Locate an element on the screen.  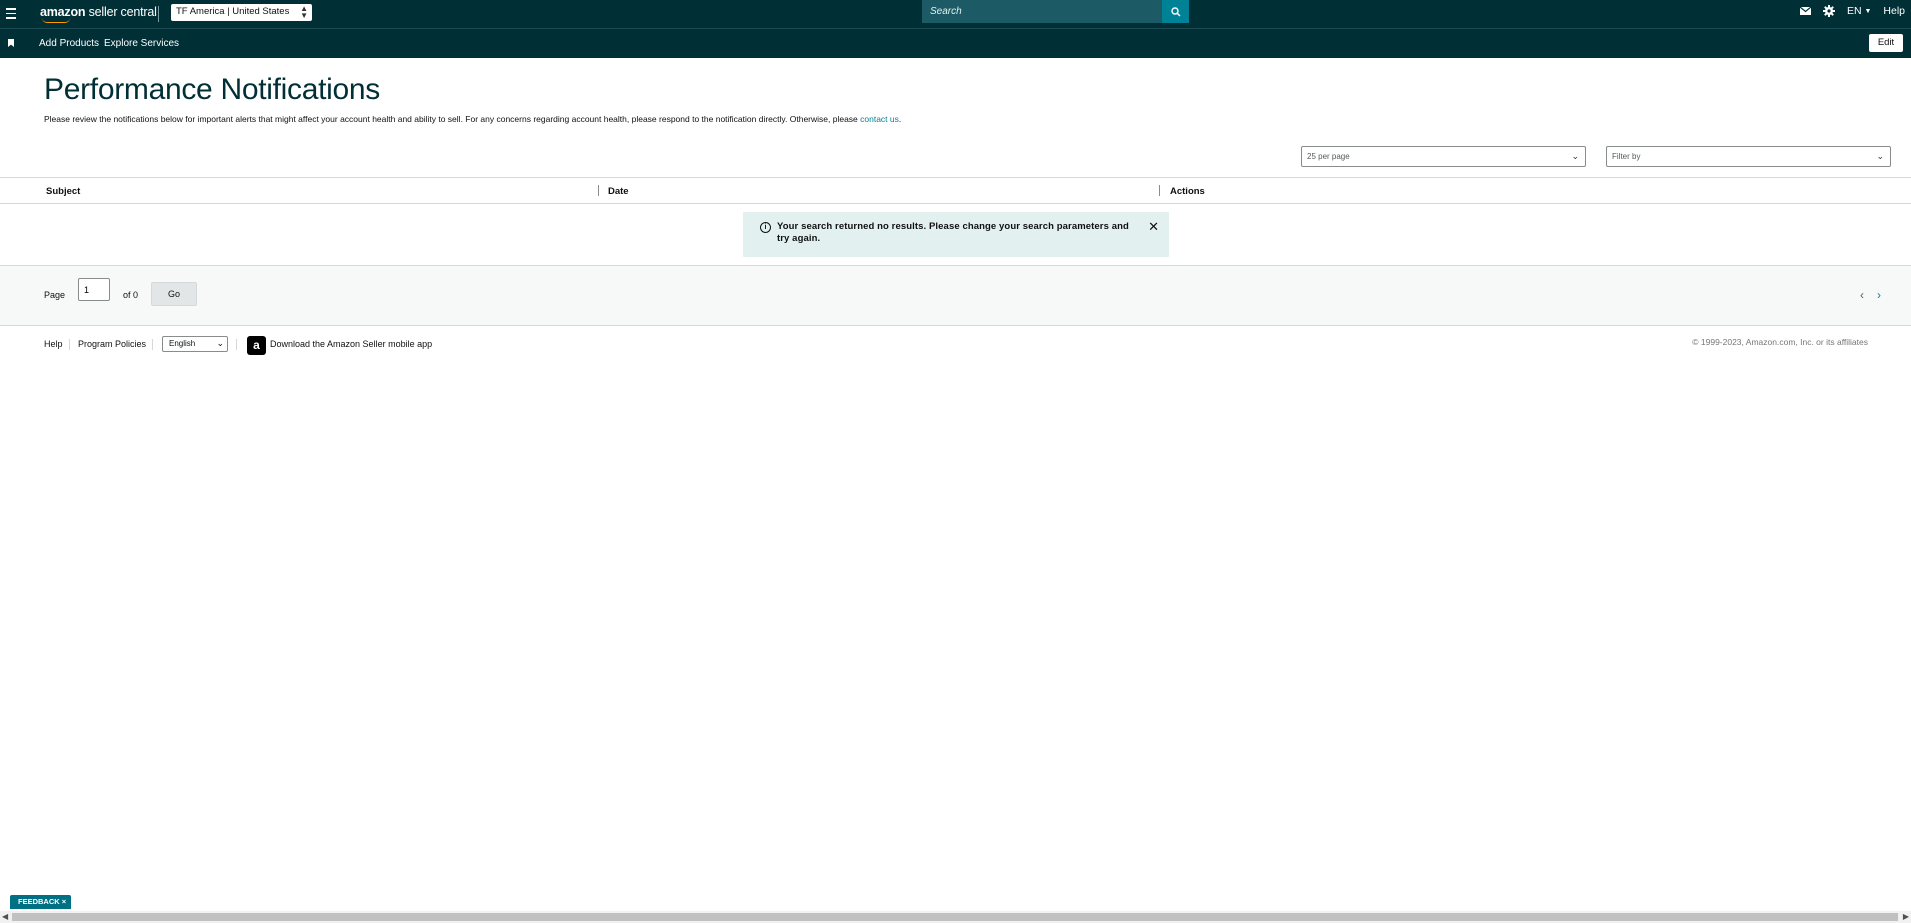
footer-language-select: English ⌄ is located at coordinates (195, 344).